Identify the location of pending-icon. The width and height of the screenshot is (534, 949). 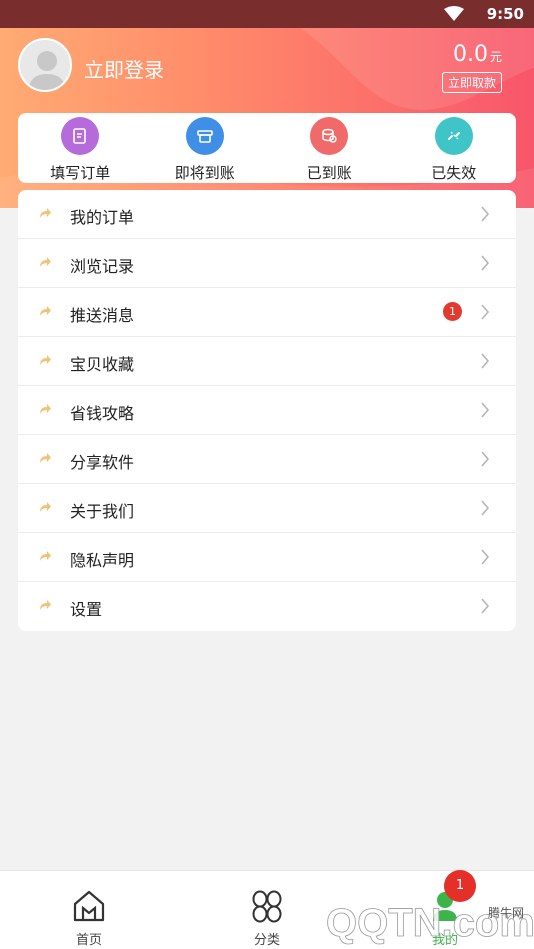
(204, 136).